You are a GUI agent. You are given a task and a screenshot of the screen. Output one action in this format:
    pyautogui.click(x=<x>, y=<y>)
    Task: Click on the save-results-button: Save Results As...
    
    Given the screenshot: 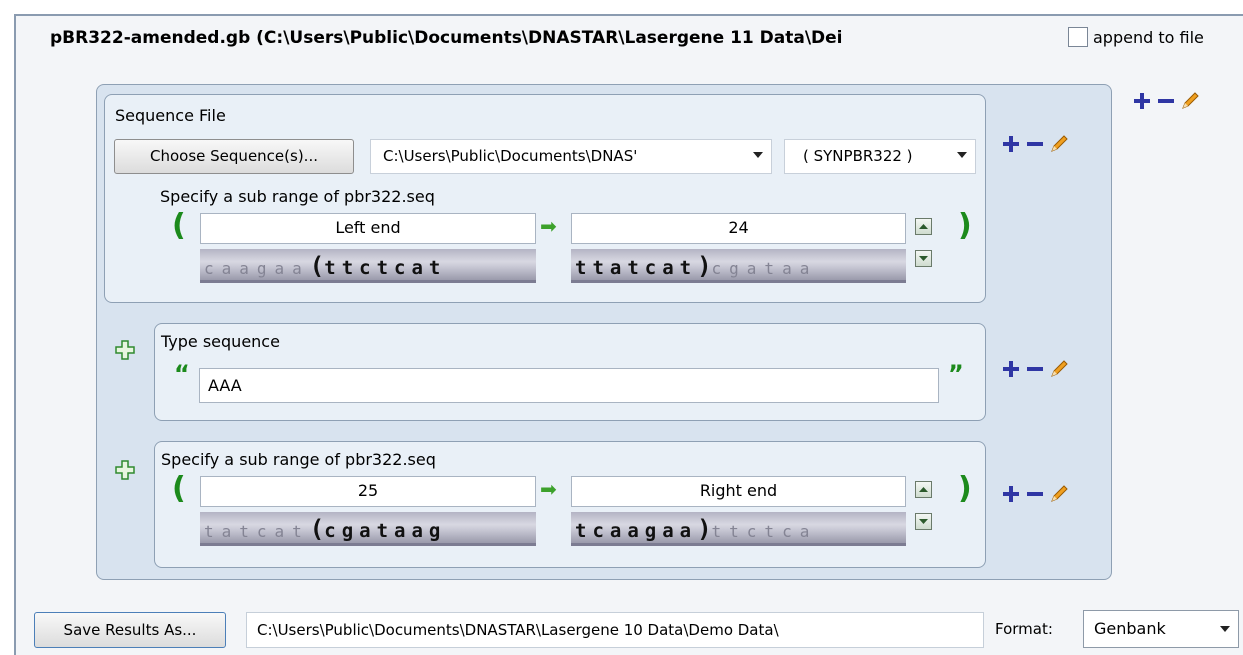 What is the action you would take?
    pyautogui.click(x=130, y=630)
    